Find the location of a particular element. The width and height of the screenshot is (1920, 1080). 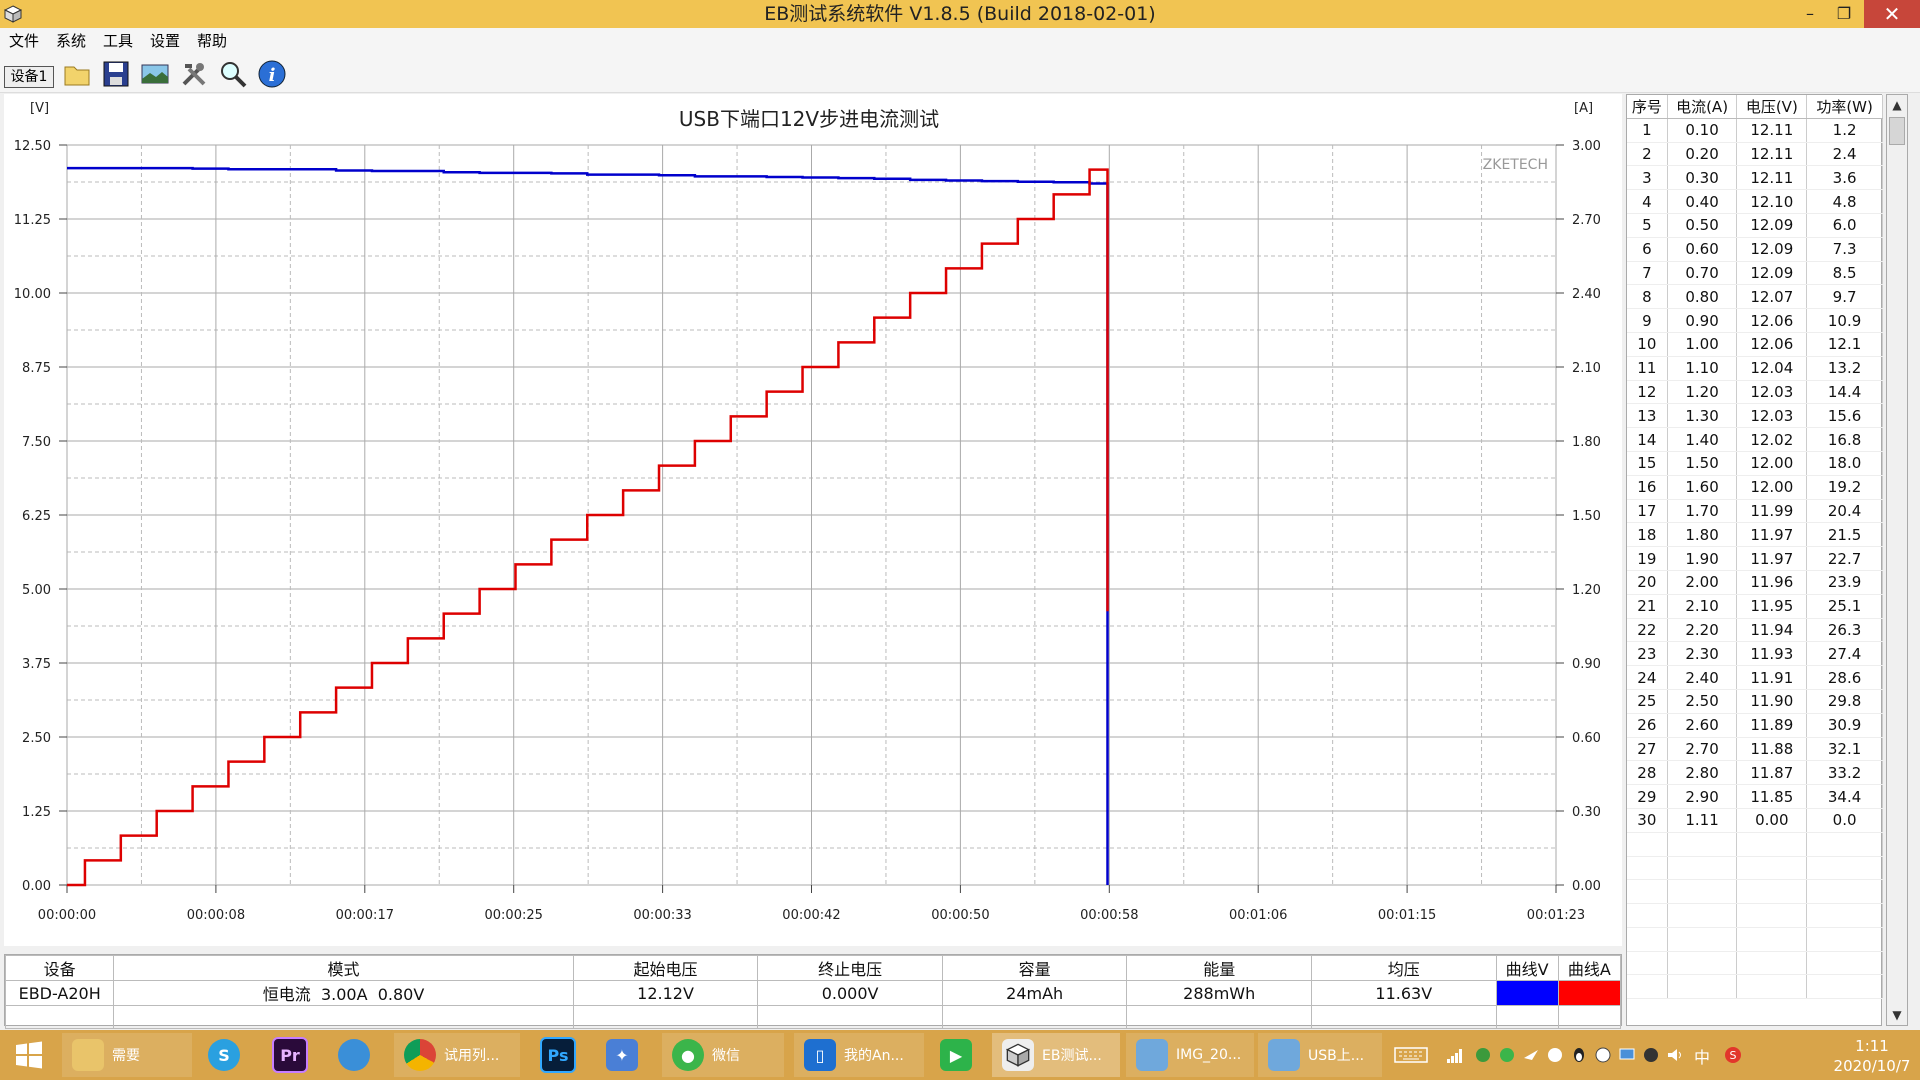

table-row: 2 0.20 12.11 2.4 is located at coordinates (1755, 154).